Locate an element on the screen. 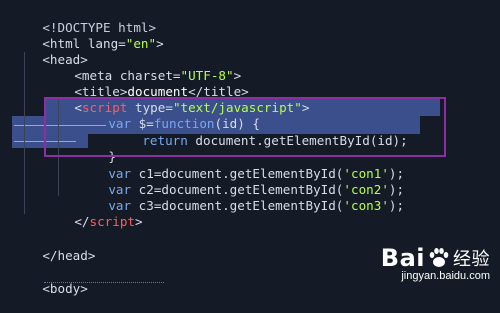 Image resolution: width=500 pixels, height=313 pixels. code-line-4: <meta charset="UTF-8"> is located at coordinates (142, 67).